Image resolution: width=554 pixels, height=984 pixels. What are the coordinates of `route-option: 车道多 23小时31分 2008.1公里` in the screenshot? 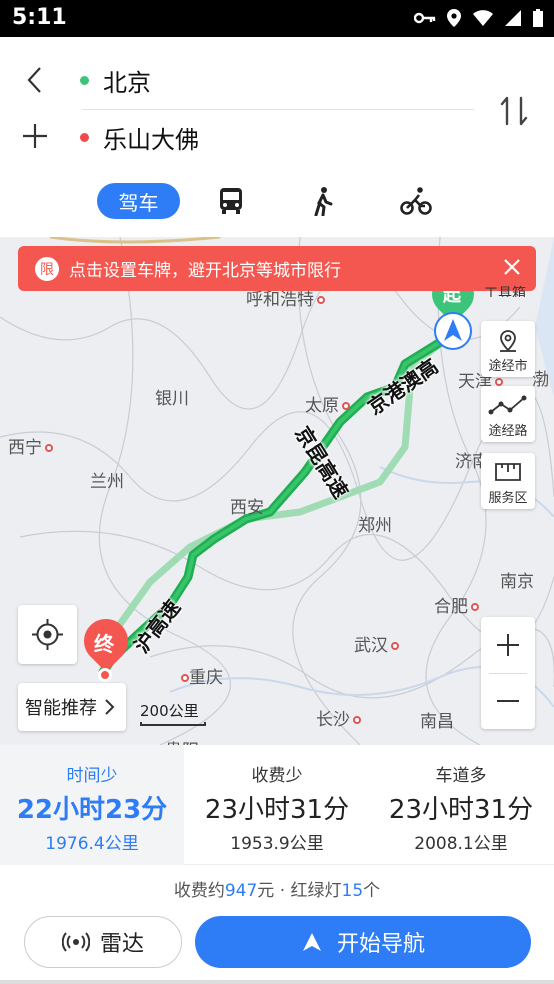 It's located at (461, 805).